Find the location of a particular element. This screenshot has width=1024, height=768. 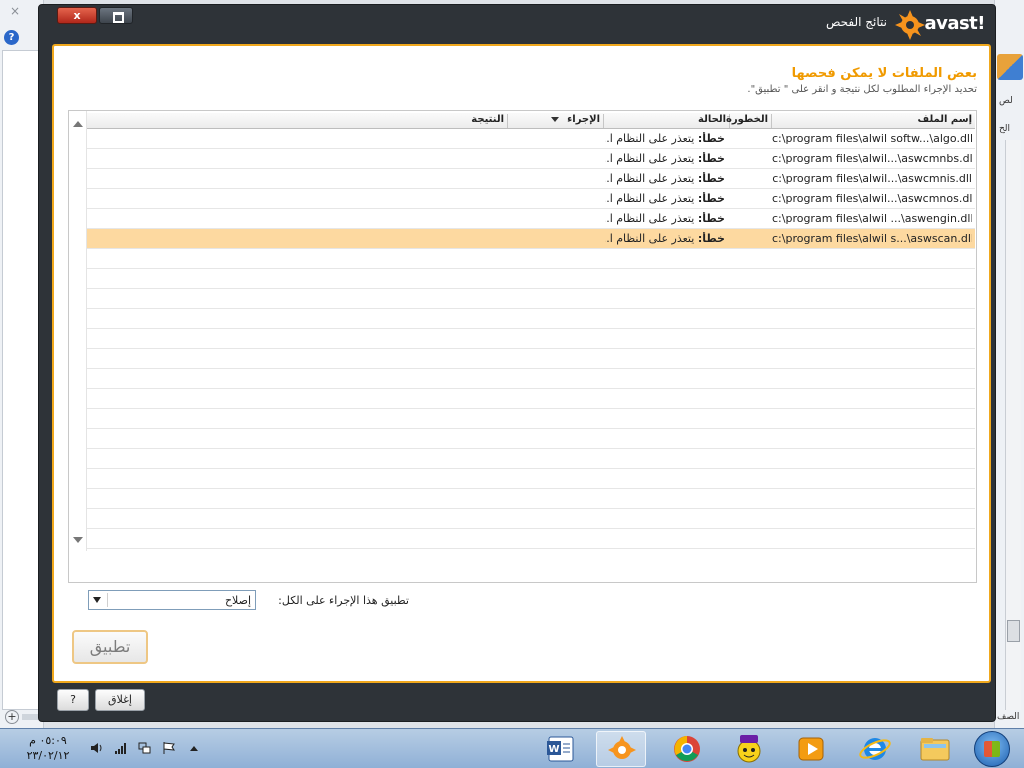

scroll-down-icon is located at coordinates (78, 540).